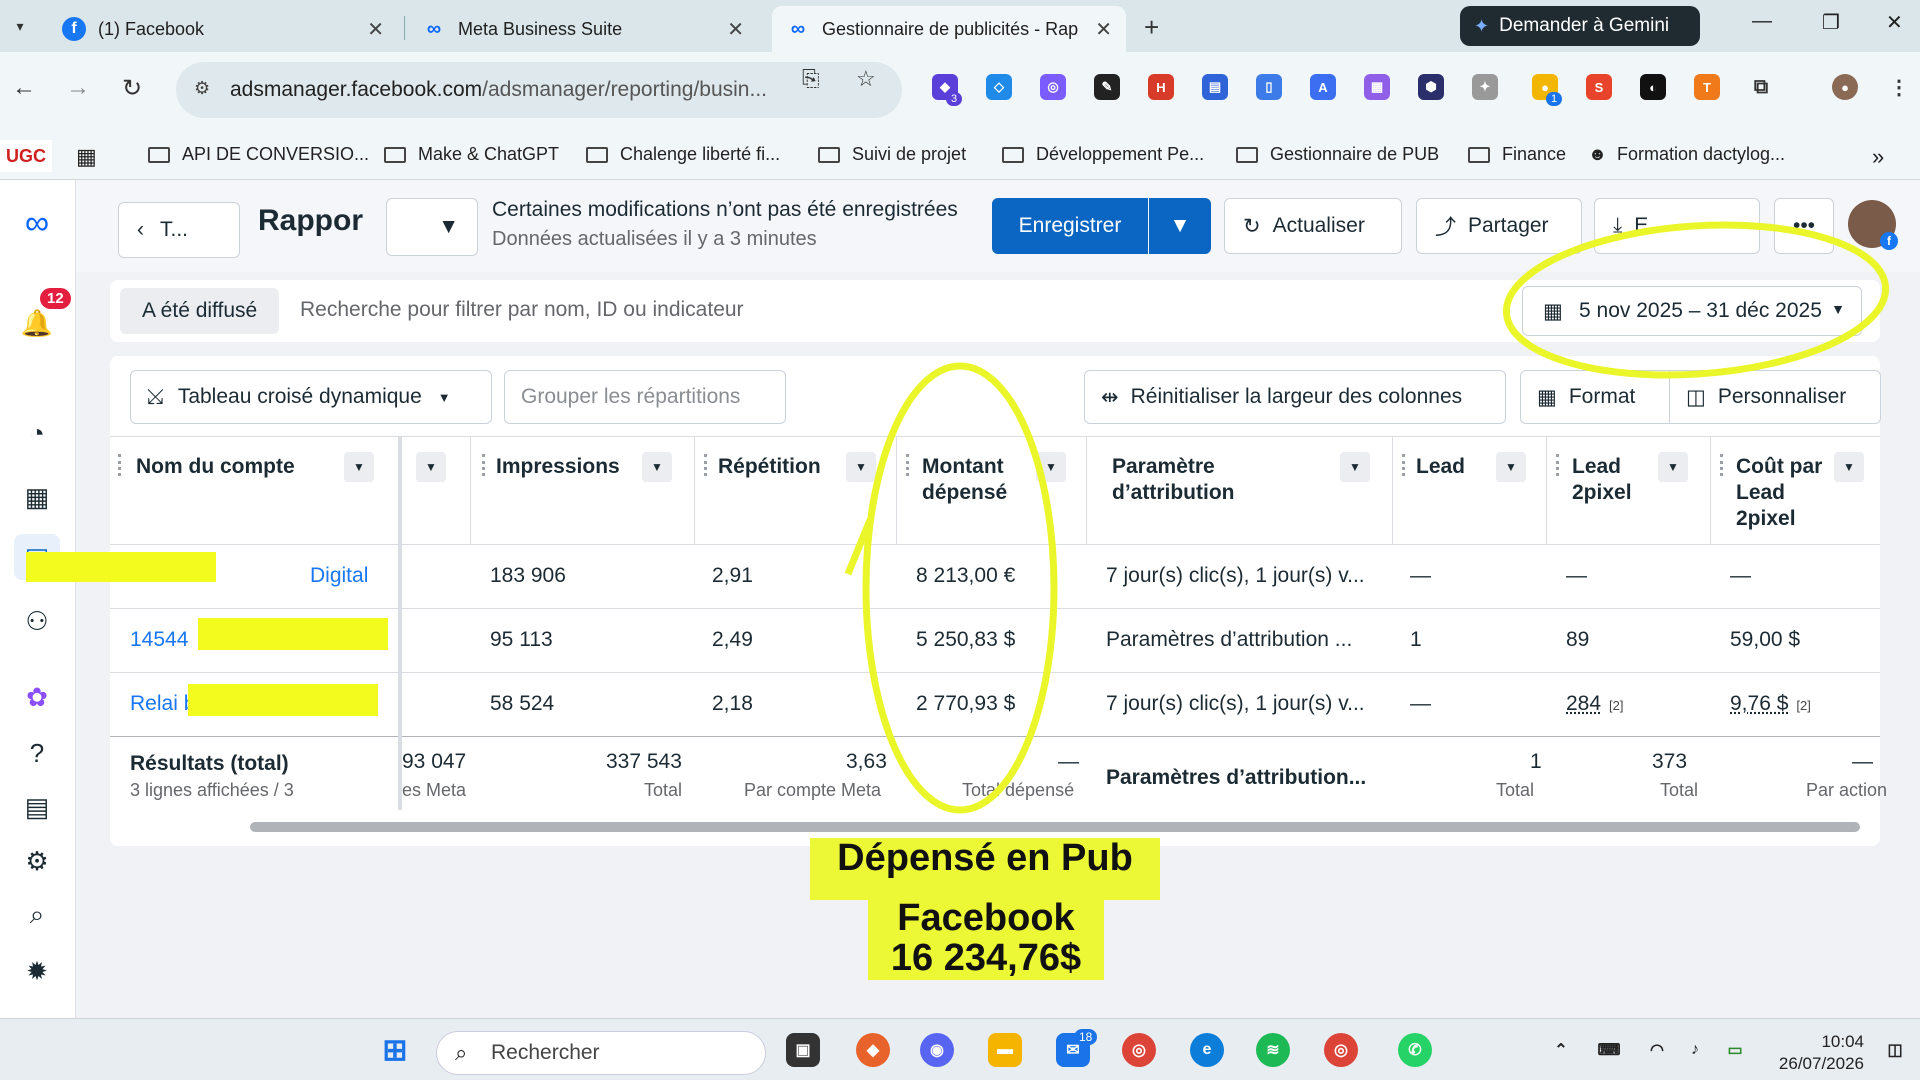  I want to click on volume-icon: ♪, so click(1695, 1050).